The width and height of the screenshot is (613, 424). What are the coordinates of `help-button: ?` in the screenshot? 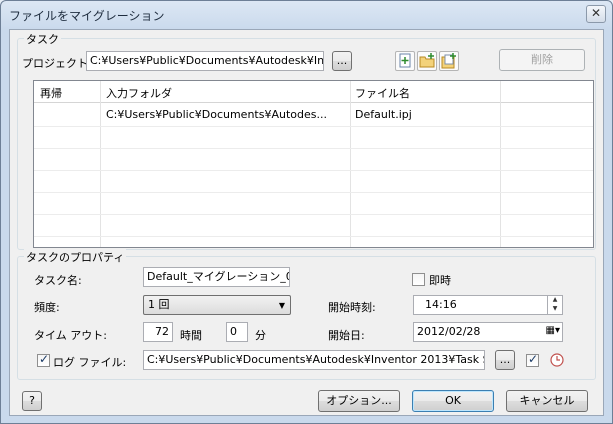 It's located at (32, 401).